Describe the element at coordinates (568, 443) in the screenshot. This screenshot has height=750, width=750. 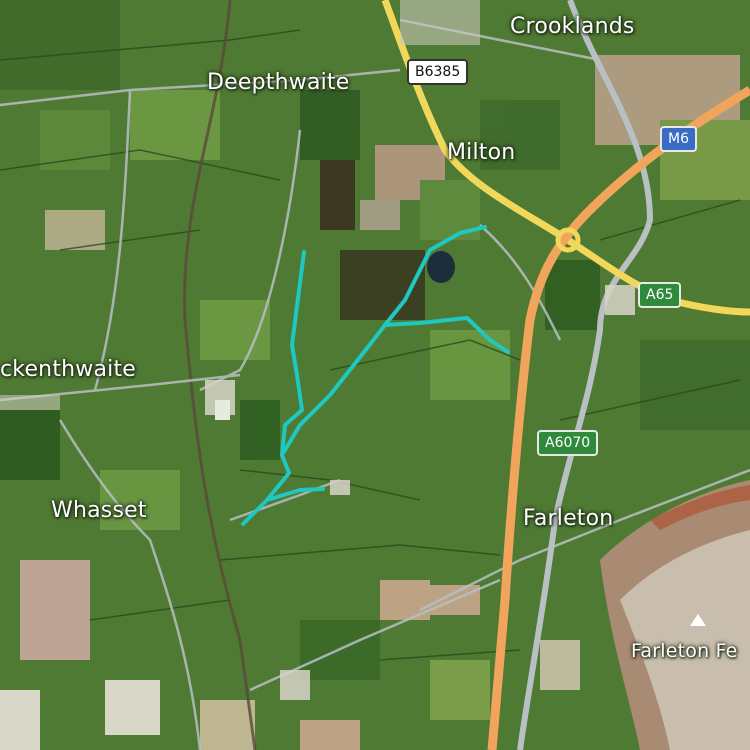
I see `road-shield-a6070: A6070` at that location.